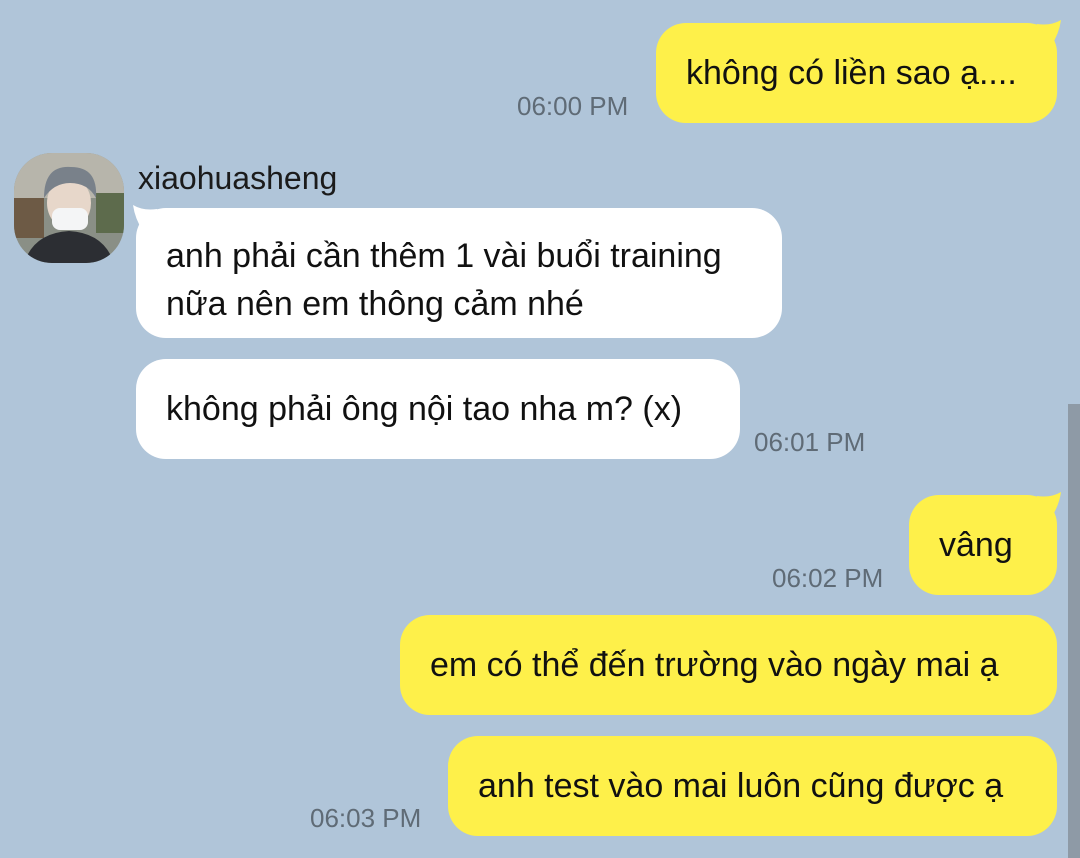 The image size is (1080, 858). I want to click on message-text: không phải ông nội tao nha m? (x), so click(424, 409).